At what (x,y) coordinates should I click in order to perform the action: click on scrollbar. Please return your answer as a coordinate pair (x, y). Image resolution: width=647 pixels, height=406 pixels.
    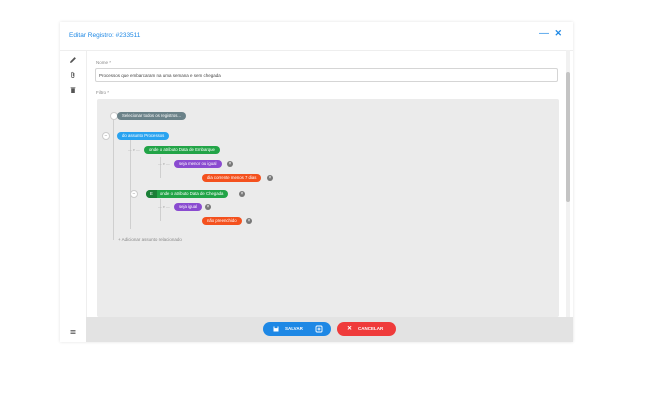
    Looking at the image, I should click on (568, 196).